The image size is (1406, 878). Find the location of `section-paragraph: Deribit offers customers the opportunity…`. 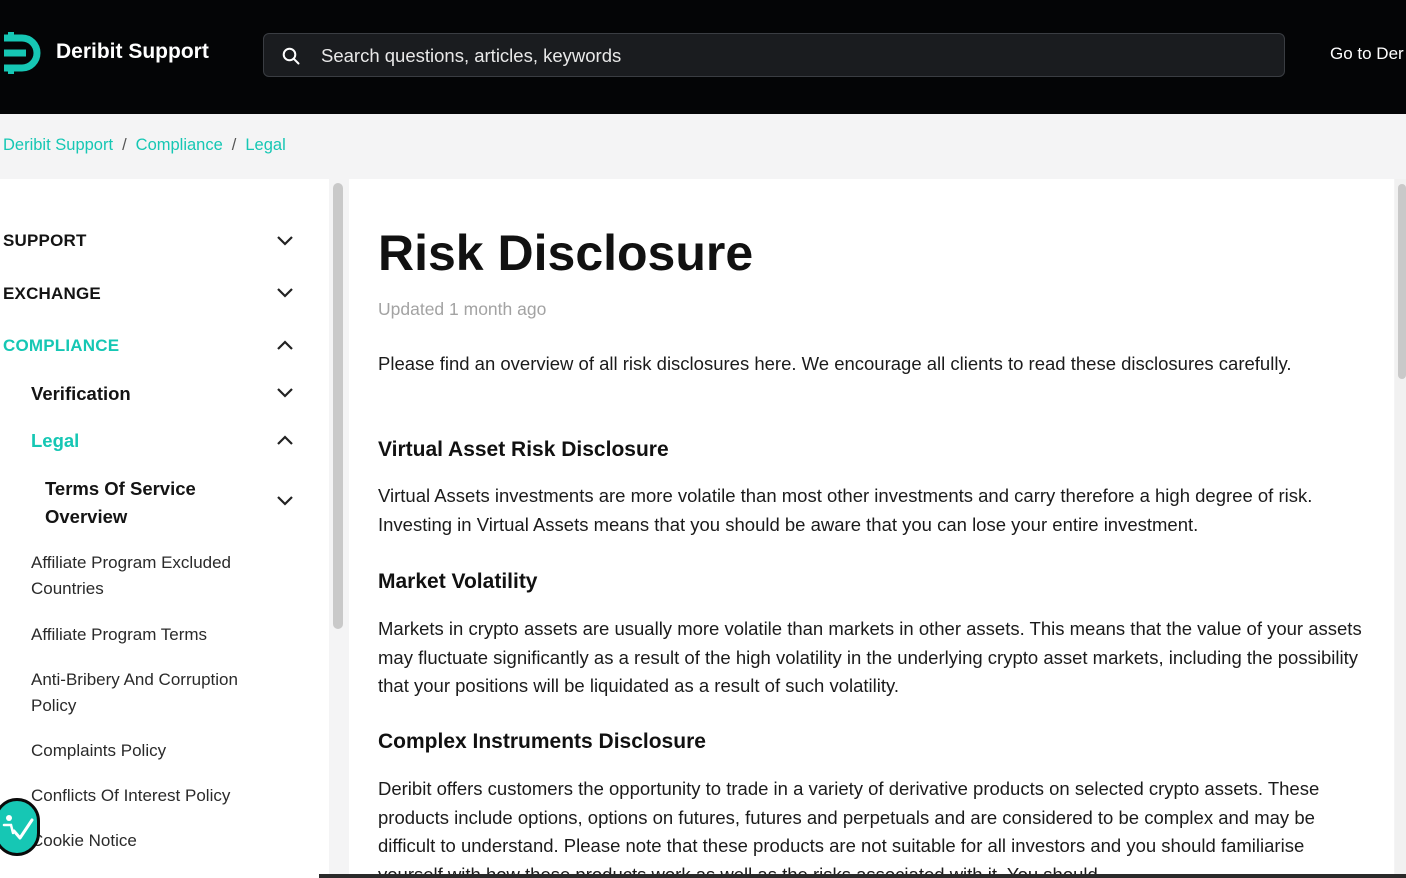

section-paragraph: Deribit offers customers the opportunity… is located at coordinates (849, 828).